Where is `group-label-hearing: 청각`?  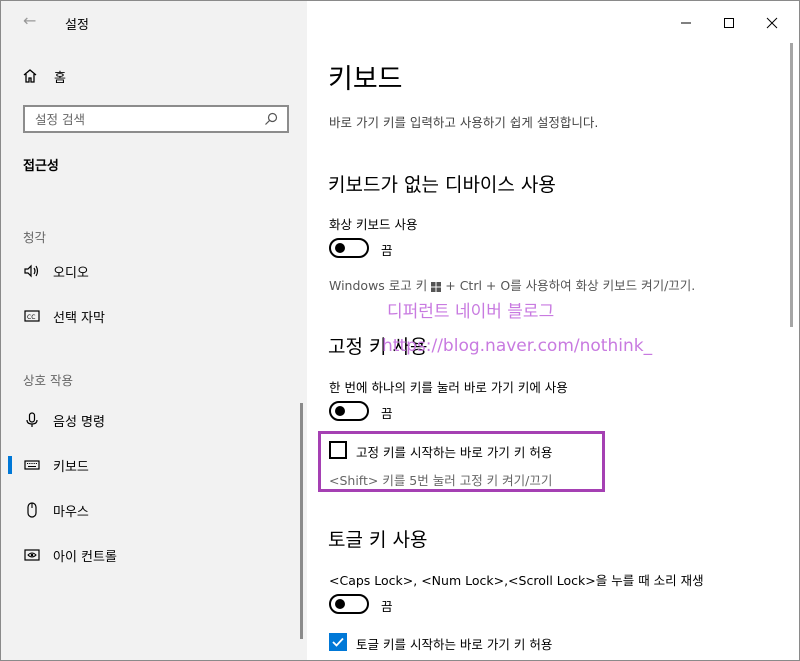 group-label-hearing: 청각 is located at coordinates (35, 237).